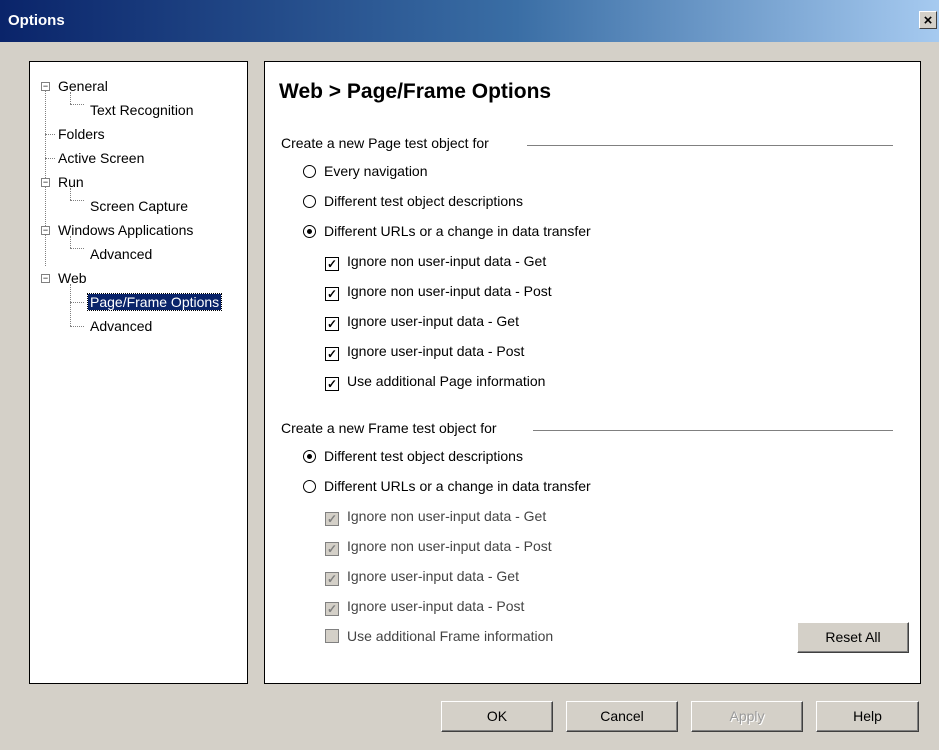 Image resolution: width=939 pixels, height=750 pixels. Describe the element at coordinates (438, 291) in the screenshot. I see `check-page-ignore-non-user-post: ✓ Ignore non user-input data - Post` at that location.